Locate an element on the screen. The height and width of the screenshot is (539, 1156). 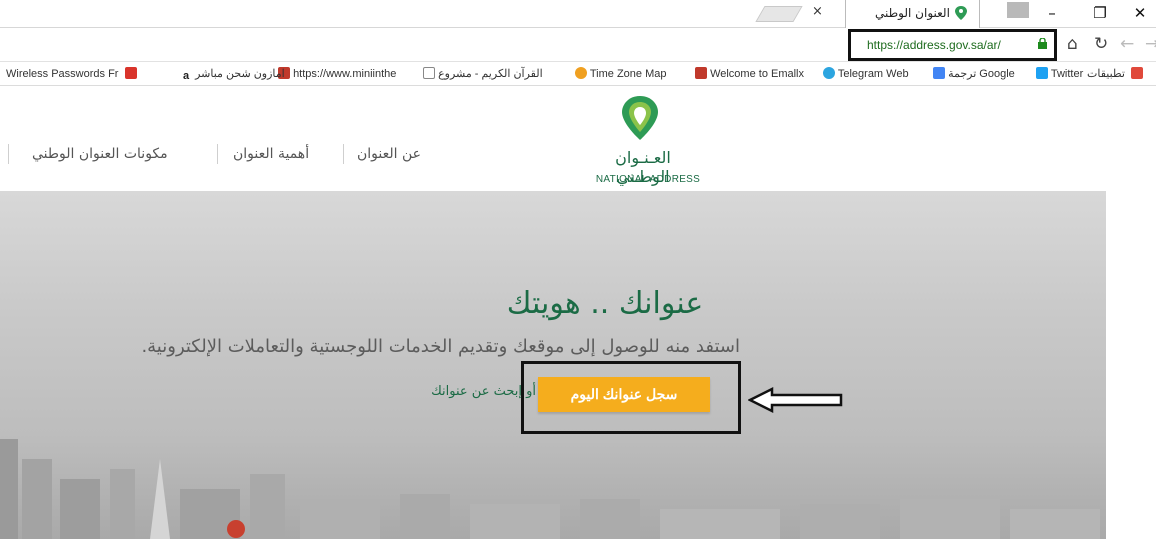
timezone-icon is located at coordinates (581, 73).